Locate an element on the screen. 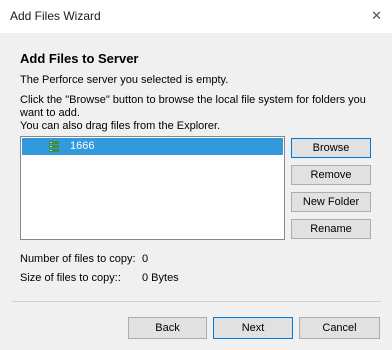  window-title: Add Files Wizard is located at coordinates (55, 16).